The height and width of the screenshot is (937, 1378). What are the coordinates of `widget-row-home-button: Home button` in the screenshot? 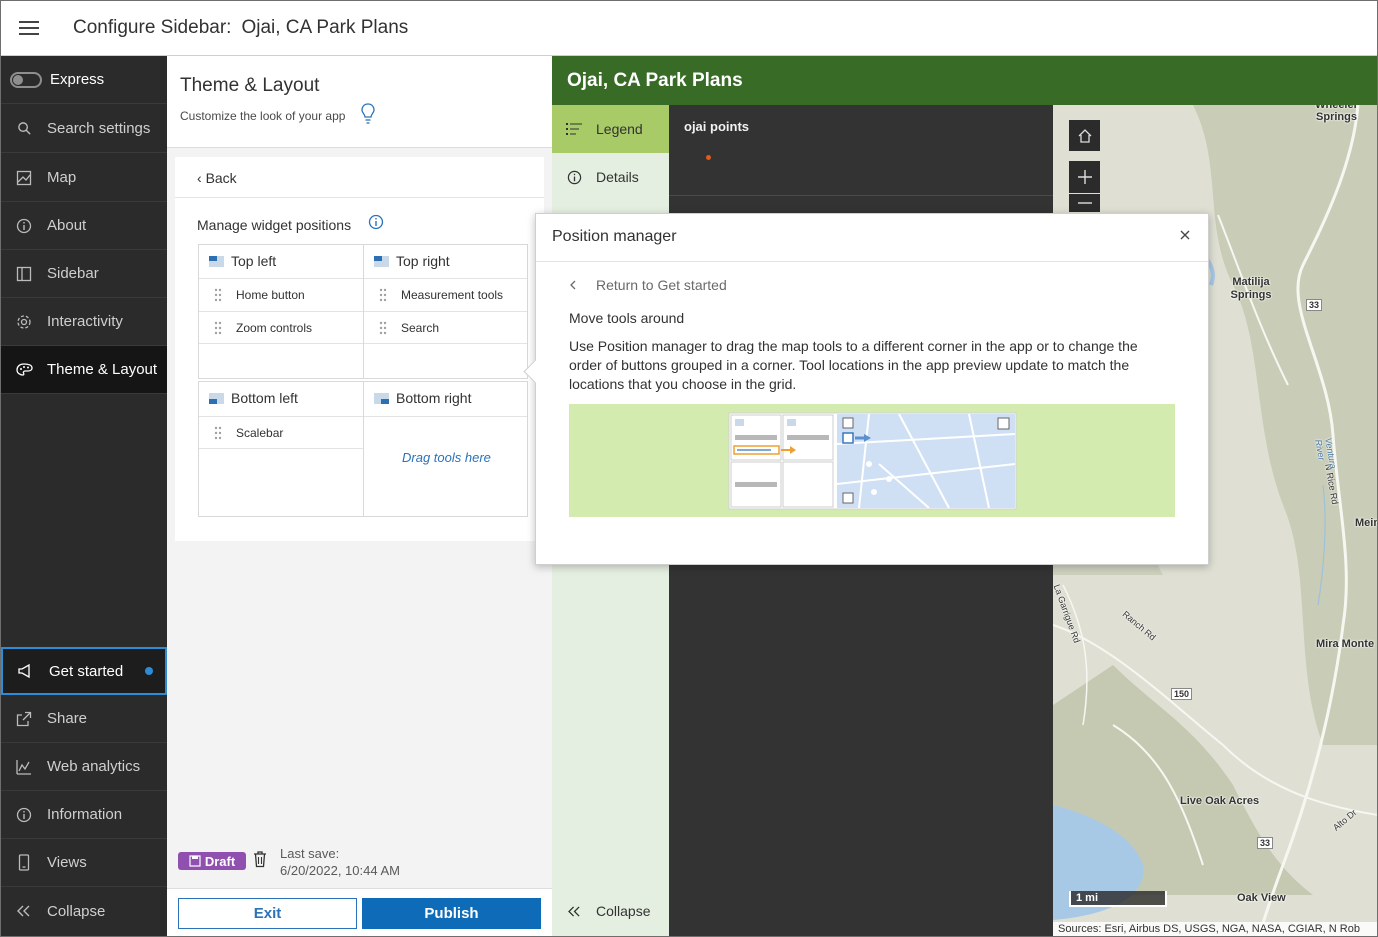 It's located at (281, 294).